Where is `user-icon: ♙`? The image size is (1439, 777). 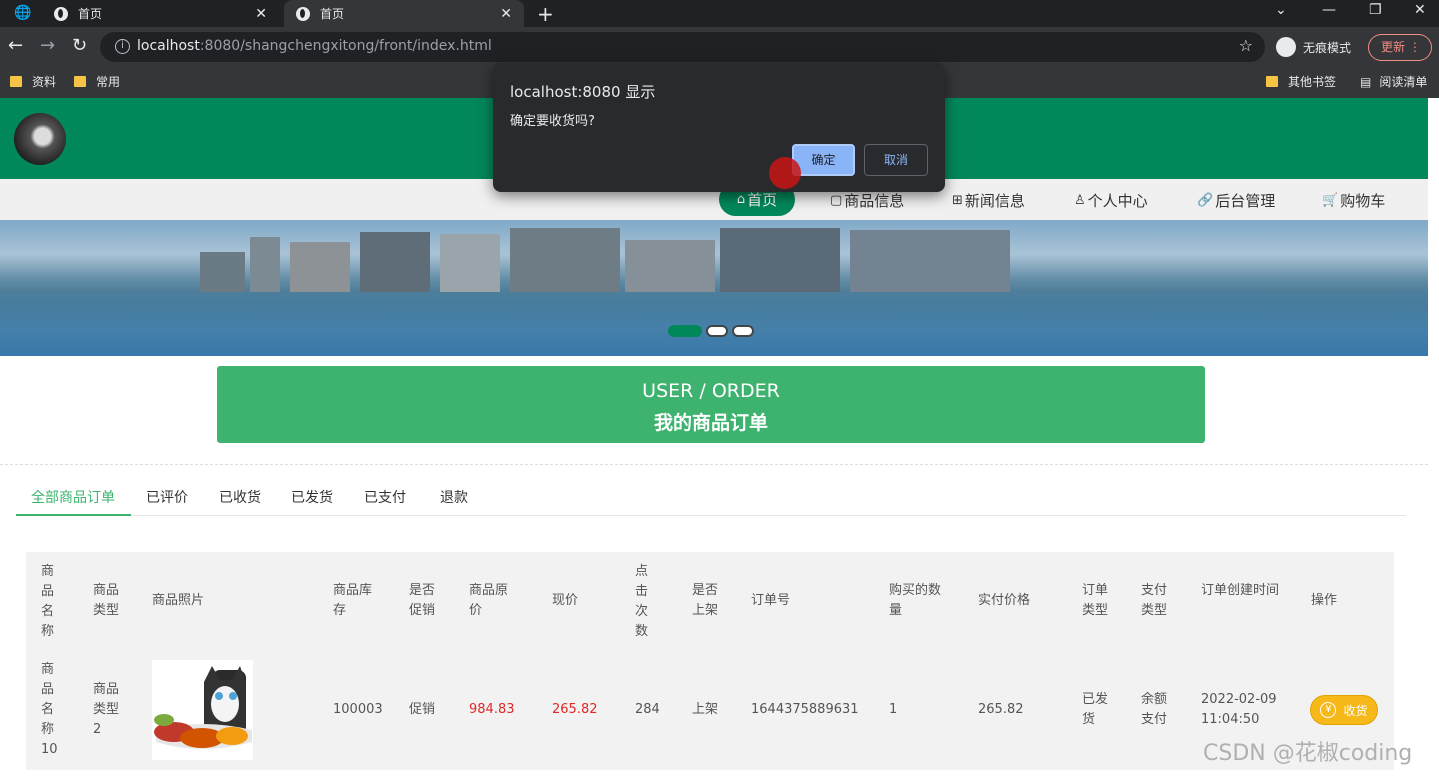 user-icon: ♙ is located at coordinates (1080, 200).